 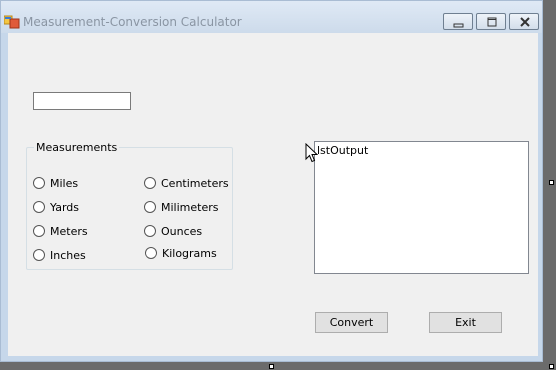 What do you see at coordinates (190, 207) in the screenshot?
I see `radio-label: Milimeters` at bounding box center [190, 207].